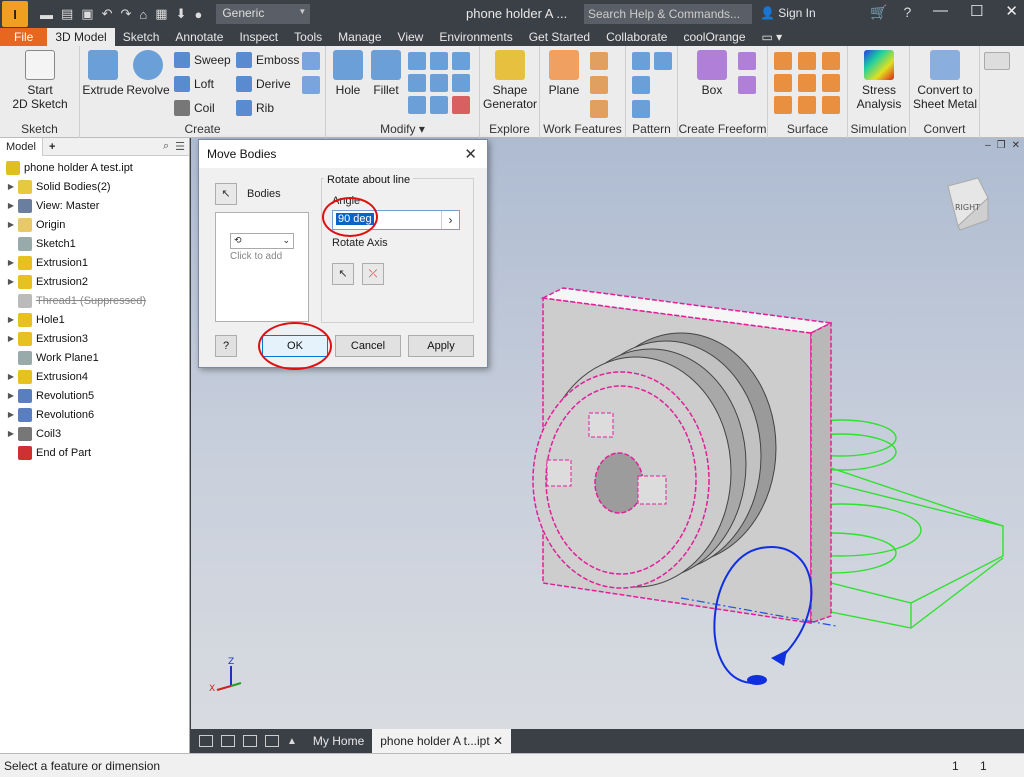 This screenshot has height=777, width=1024. What do you see at coordinates (788, 13) in the screenshot?
I see `sign-in-link: 👤 Sign In` at bounding box center [788, 13].